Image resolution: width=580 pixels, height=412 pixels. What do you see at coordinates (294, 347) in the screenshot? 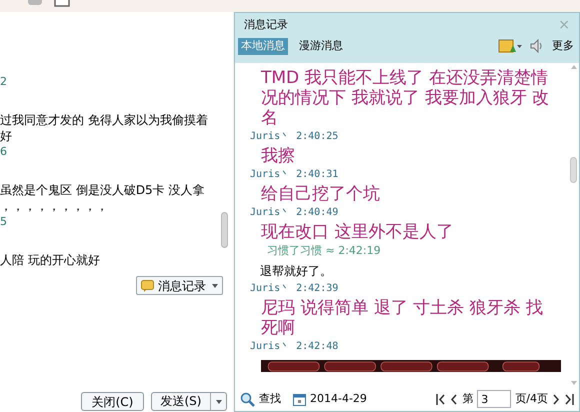
I see `sender-time: Juris丶 2:42:48` at bounding box center [294, 347].